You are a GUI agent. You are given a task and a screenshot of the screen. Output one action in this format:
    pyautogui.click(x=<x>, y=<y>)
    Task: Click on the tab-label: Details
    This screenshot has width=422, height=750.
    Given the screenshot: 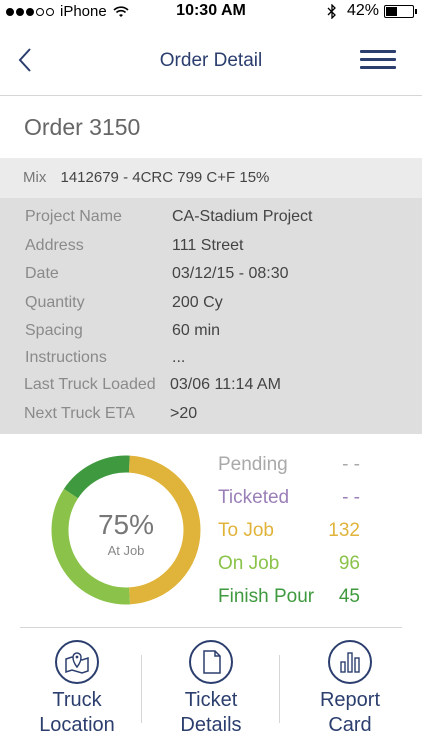 What is the action you would take?
    pyautogui.click(x=211, y=725)
    